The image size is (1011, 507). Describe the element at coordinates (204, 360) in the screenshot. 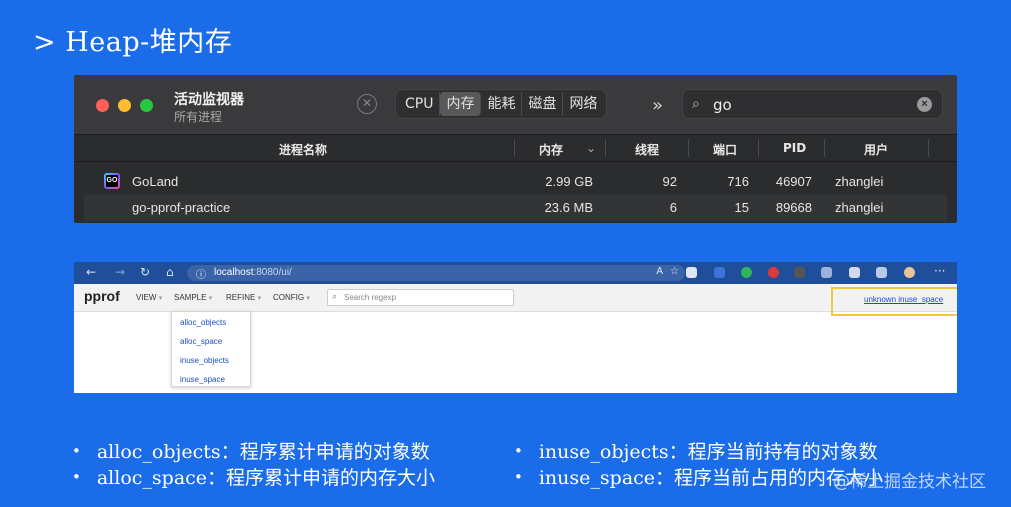

I see `sample-option-inuse-objects: inuse_objects` at that location.